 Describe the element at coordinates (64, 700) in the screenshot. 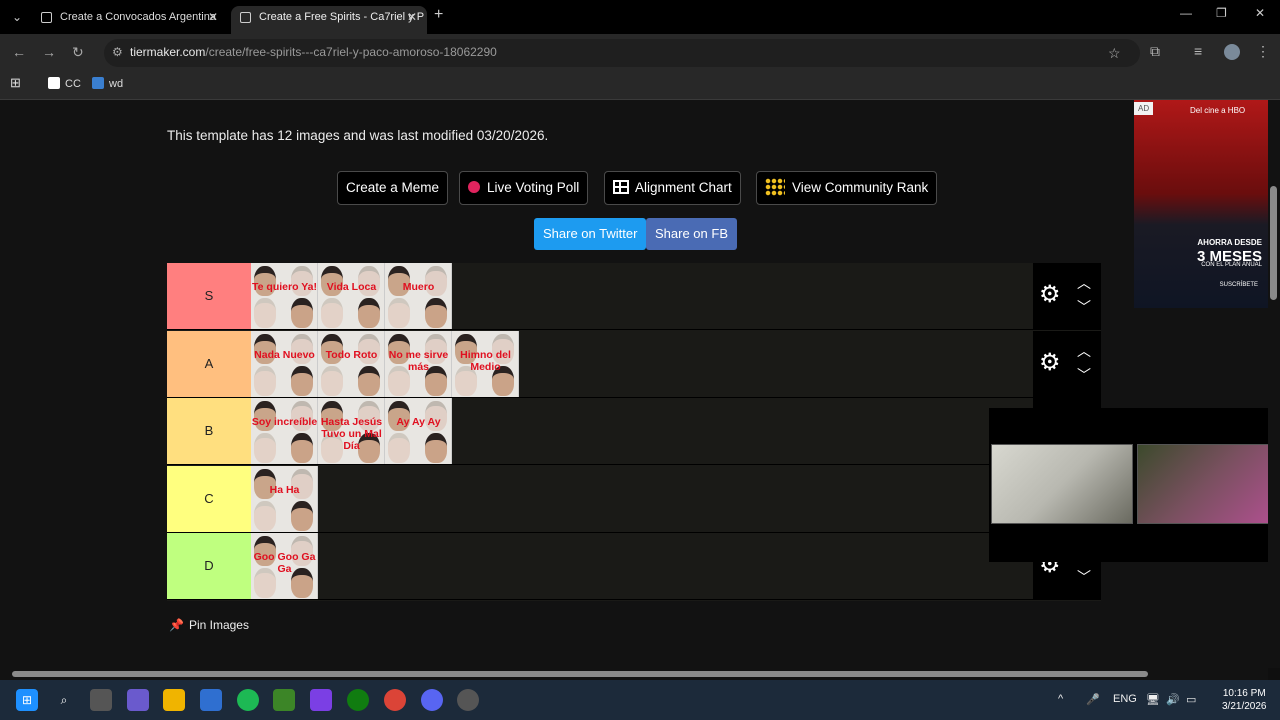

I see `search-icon: ⌕` at that location.